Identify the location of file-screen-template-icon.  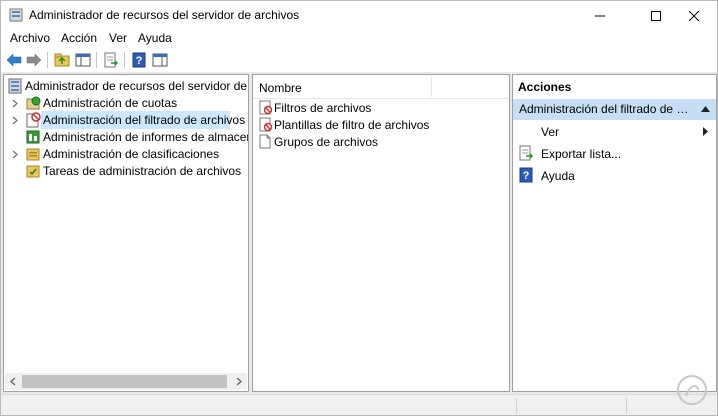
(266, 124).